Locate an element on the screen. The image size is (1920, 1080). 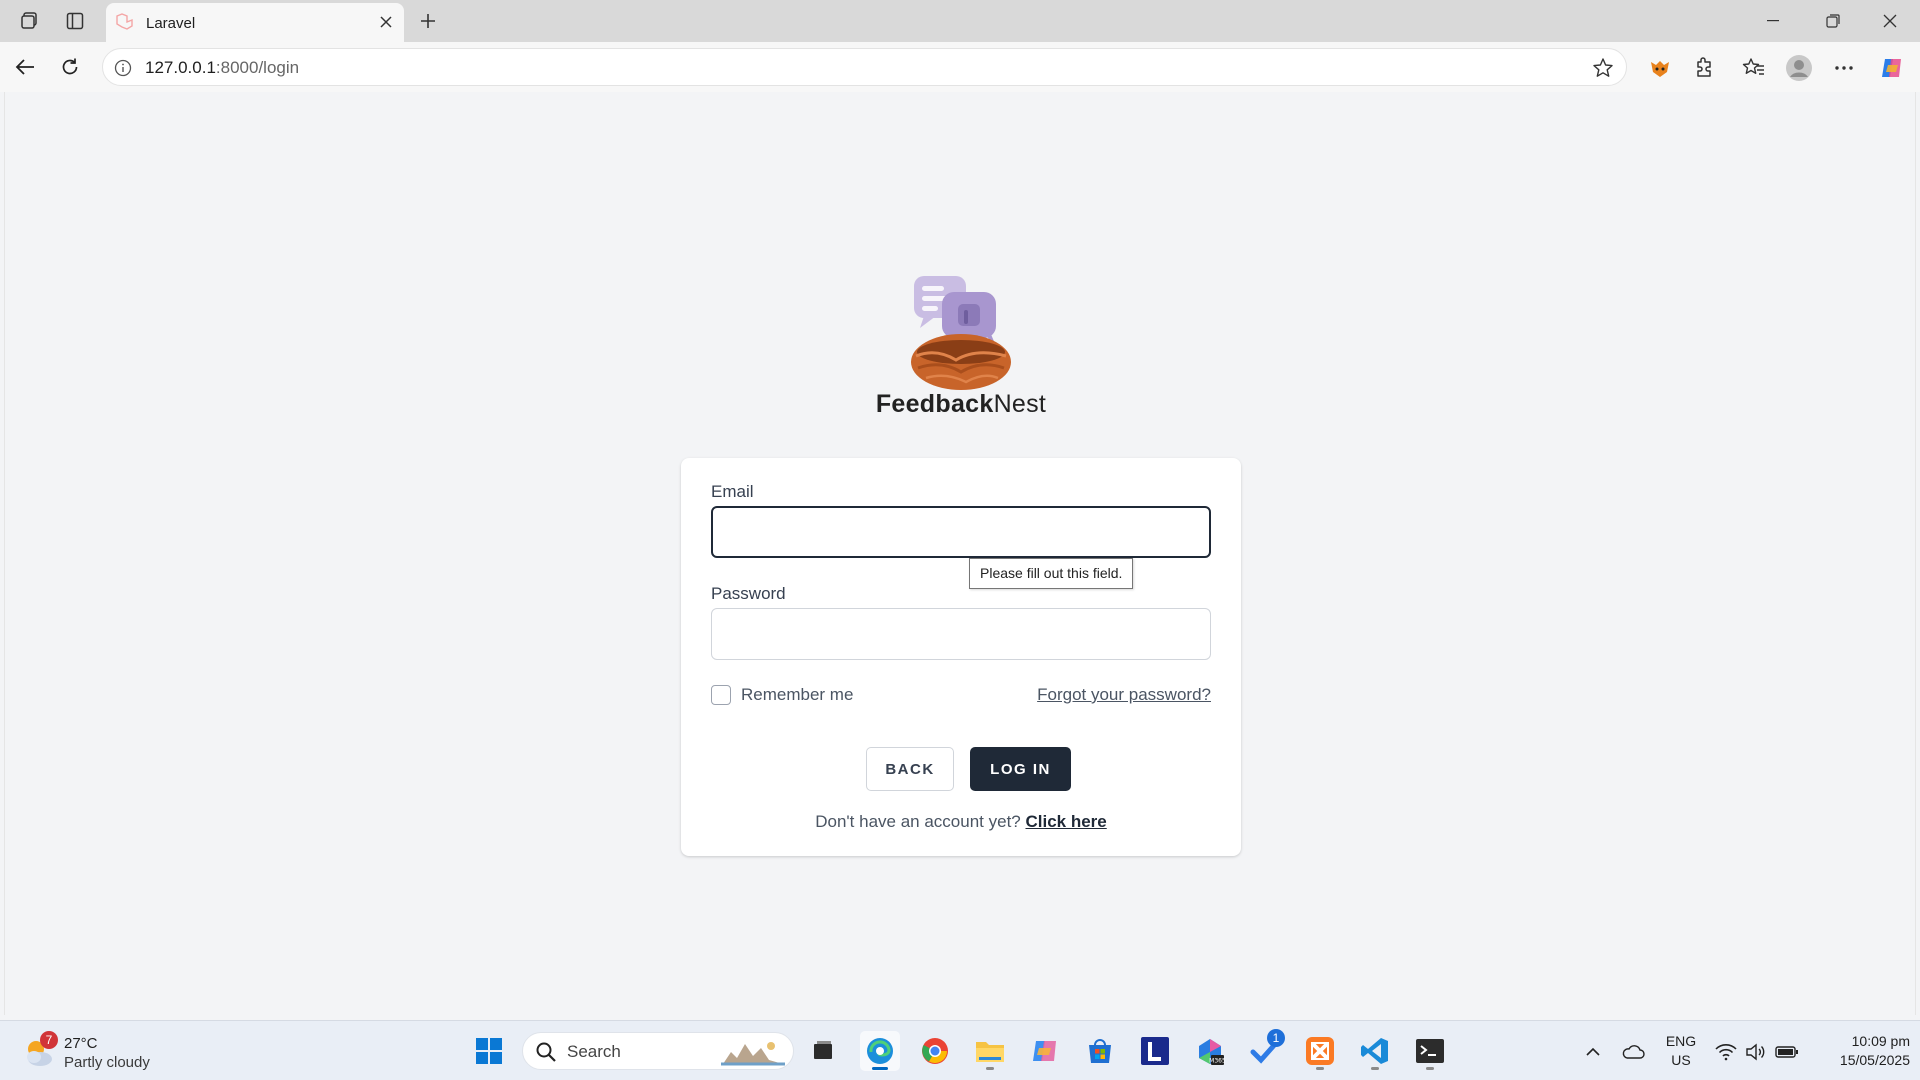
signup-prompt-text: Don't have an account yet? is located at coordinates (918, 821).